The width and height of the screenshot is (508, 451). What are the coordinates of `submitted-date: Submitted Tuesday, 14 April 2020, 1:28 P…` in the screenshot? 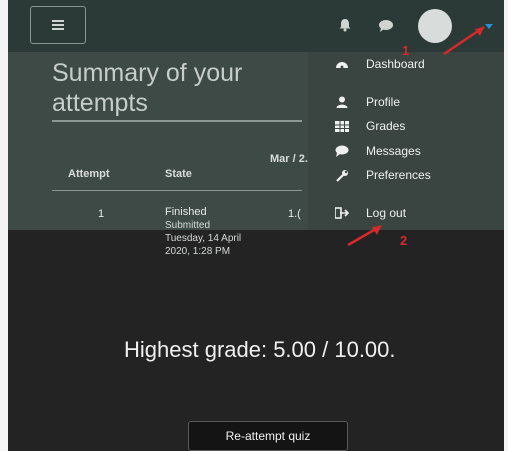 It's located at (203, 238).